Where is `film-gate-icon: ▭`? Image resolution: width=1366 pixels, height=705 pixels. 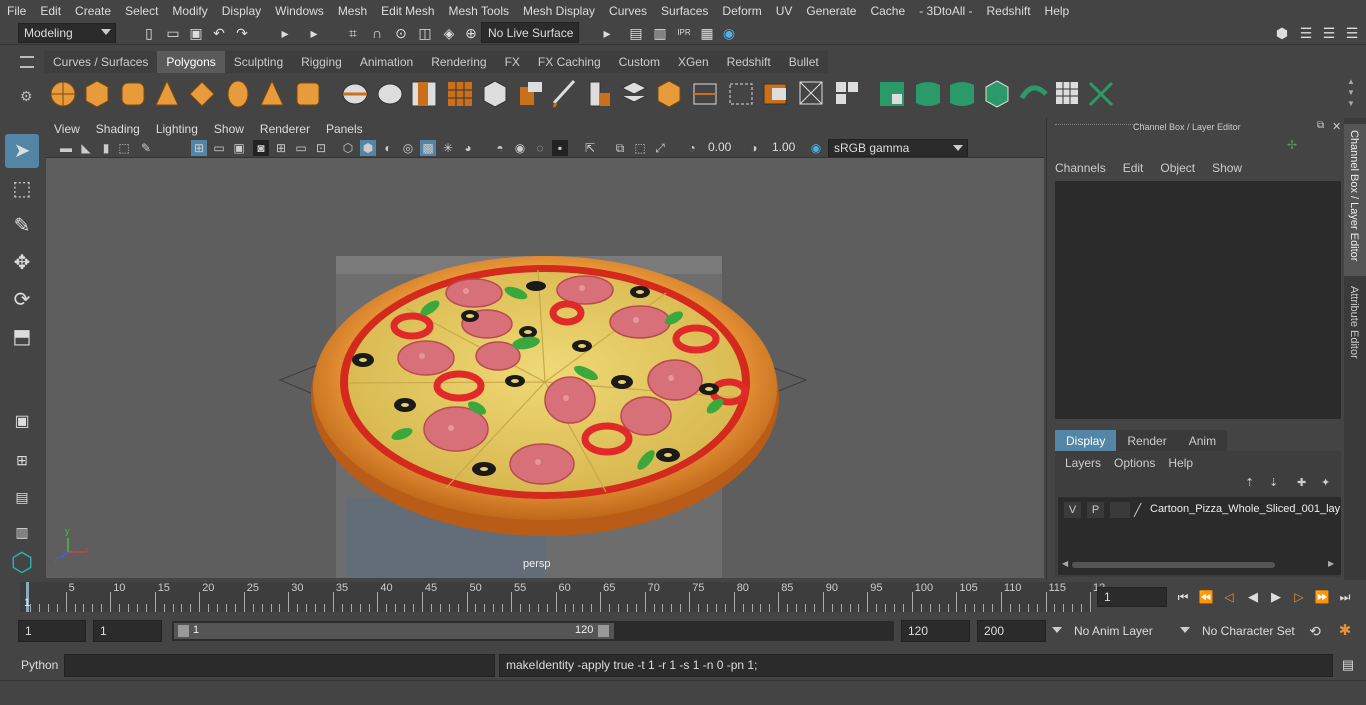
film-gate-icon: ▭ is located at coordinates (219, 148).